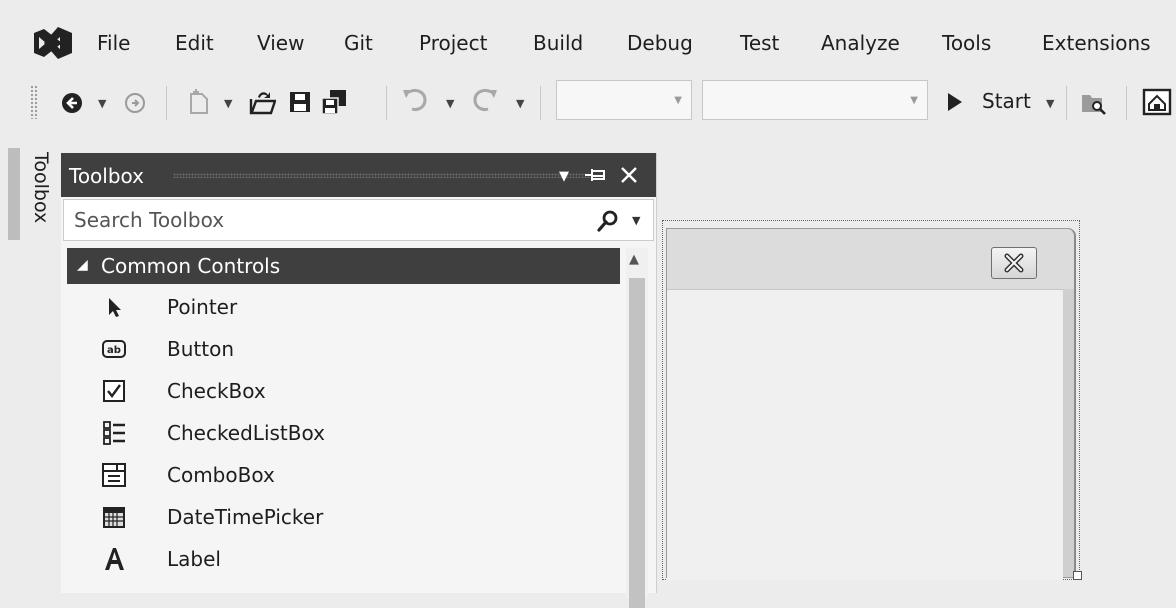 This screenshot has height=608, width=1176. Describe the element at coordinates (115, 307) in the screenshot. I see `pointer-icon` at that location.